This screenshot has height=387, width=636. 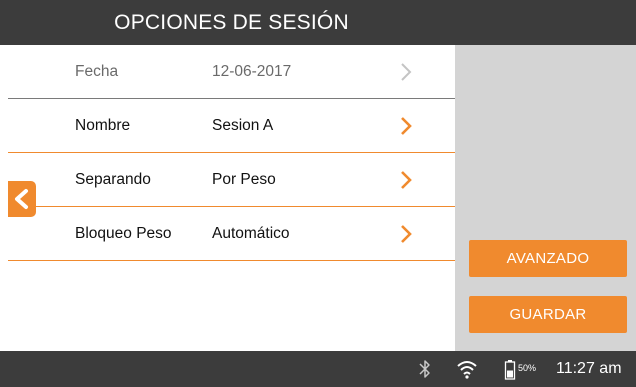 What do you see at coordinates (252, 71) in the screenshot?
I see `row-value: 12-06-2017` at bounding box center [252, 71].